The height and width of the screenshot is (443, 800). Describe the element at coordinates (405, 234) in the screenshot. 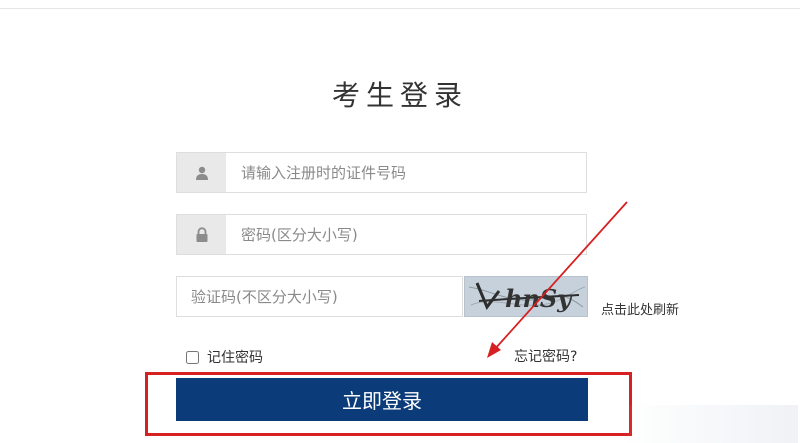

I see `password-input` at that location.